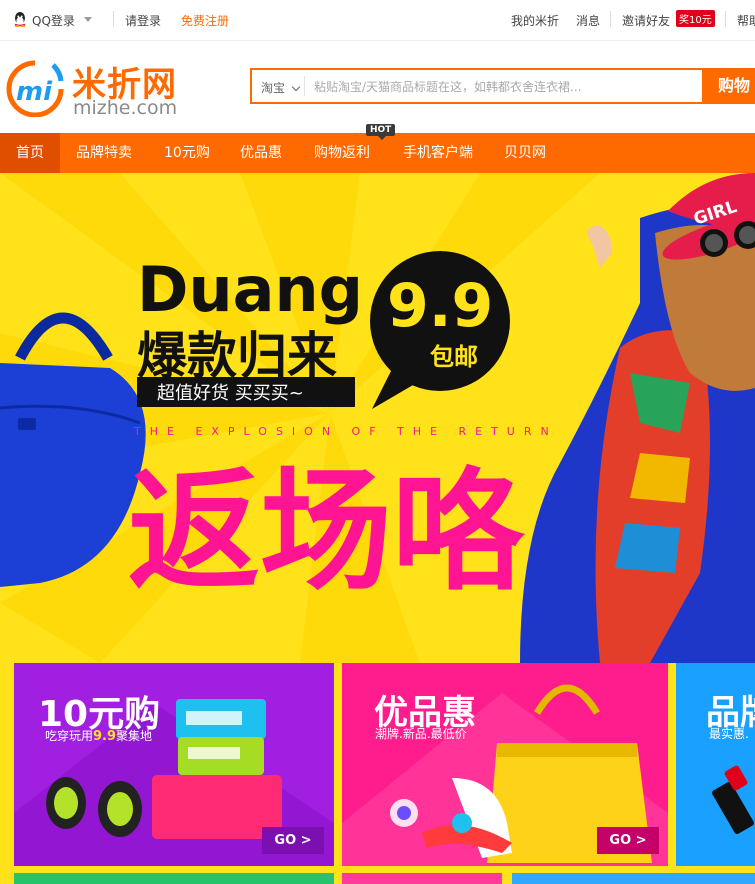 This screenshot has height=884, width=755. I want to click on site-header: mi 米折网 mizhe.com 淘宝 购物, so click(377, 87).